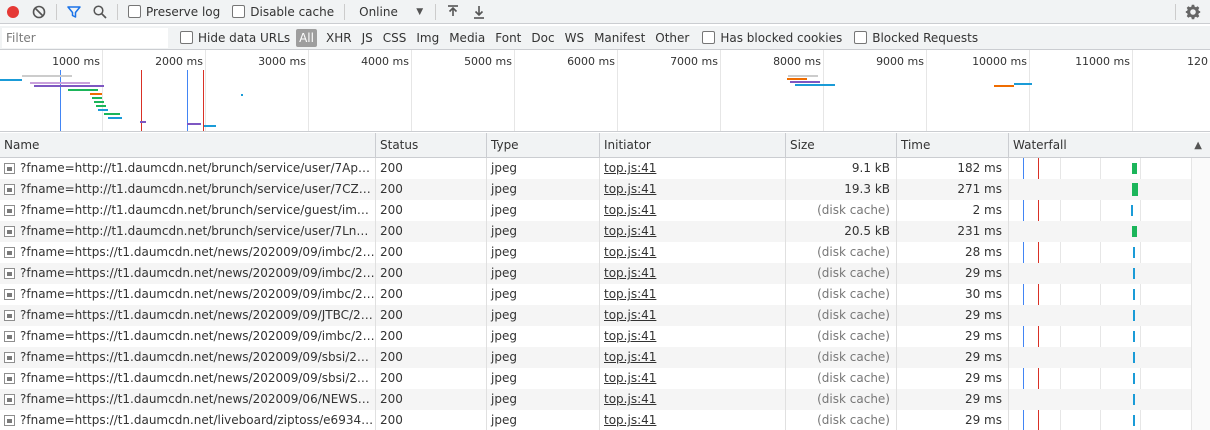 Image resolution: width=1210 pixels, height=430 pixels. What do you see at coordinates (953, 378) in the screenshot?
I see `time-cell: 29 ms` at bounding box center [953, 378].